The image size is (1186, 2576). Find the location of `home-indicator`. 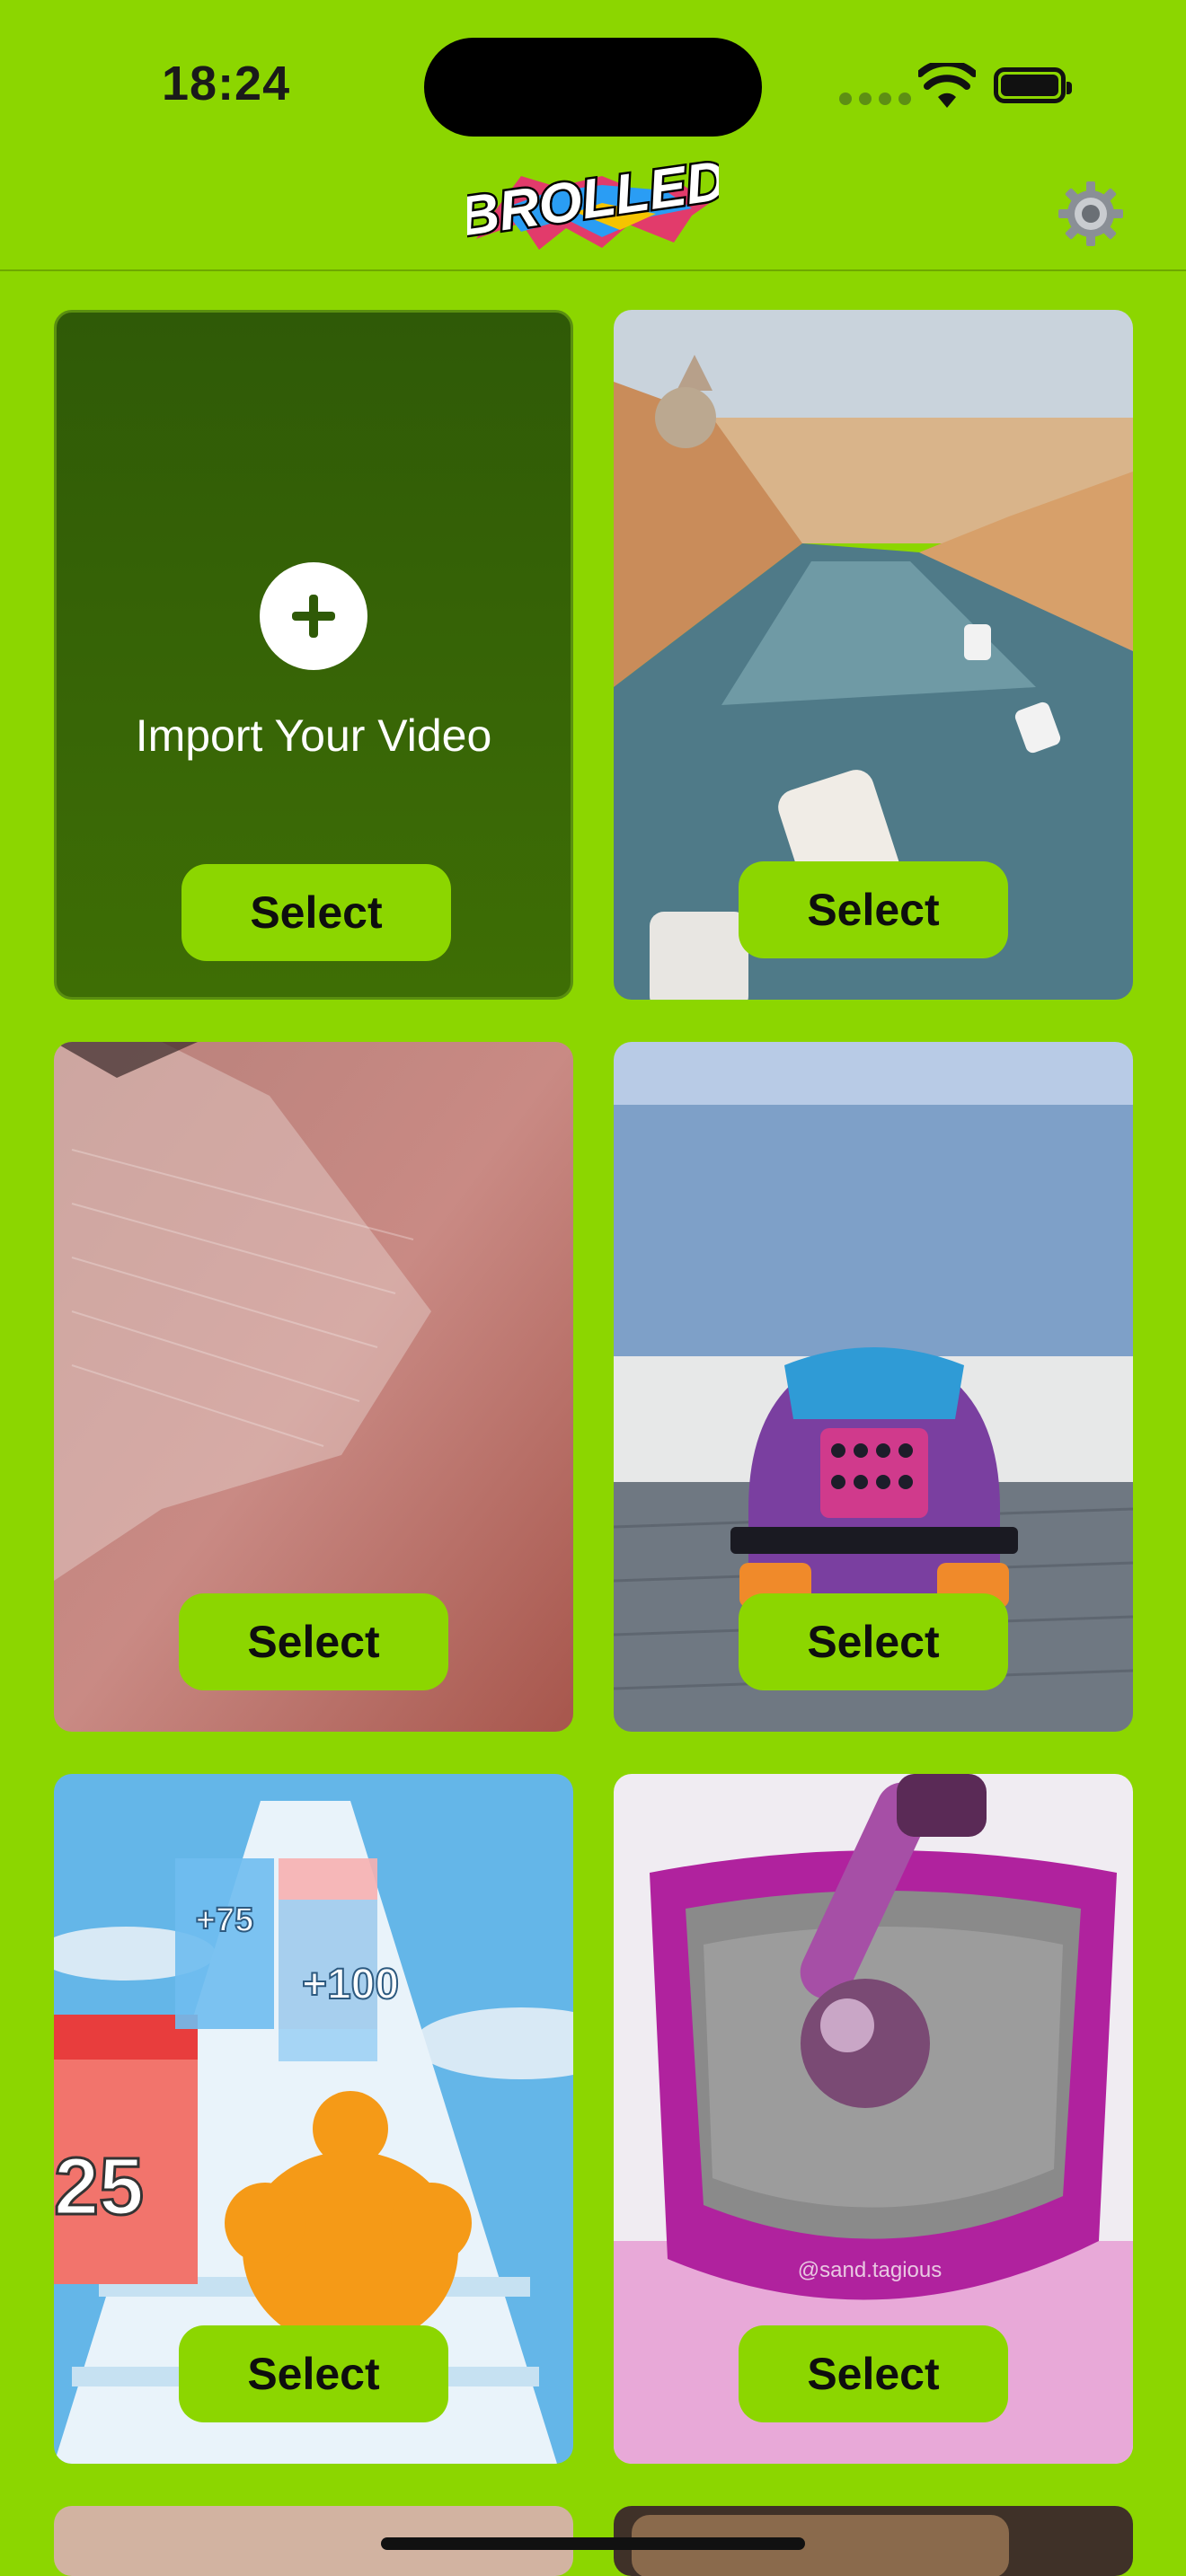

home-indicator is located at coordinates (593, 2543).